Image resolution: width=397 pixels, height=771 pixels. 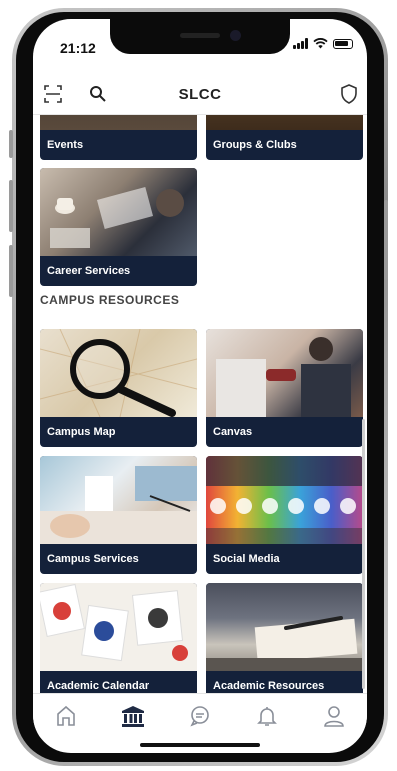 I want to click on mute-switch, so click(x=11, y=144).